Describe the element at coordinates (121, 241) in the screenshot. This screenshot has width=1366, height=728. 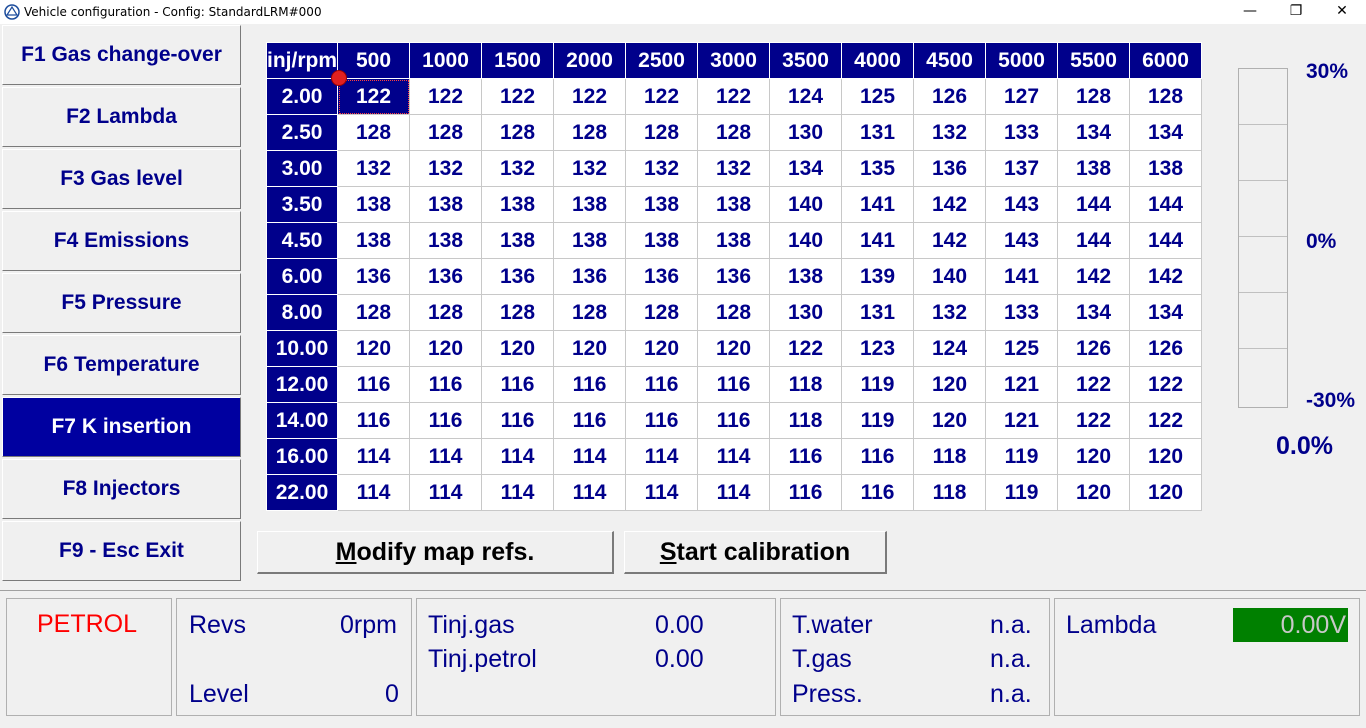
I see `sidebar-item-4: F4 Emissions` at that location.